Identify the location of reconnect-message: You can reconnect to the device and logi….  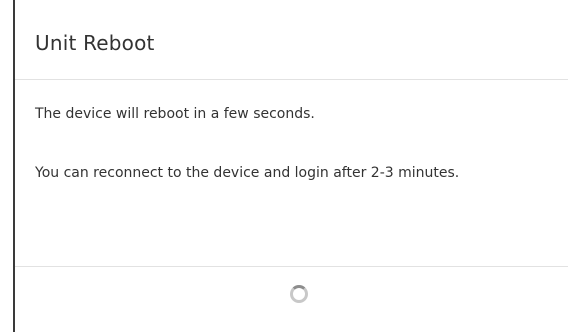
(247, 173).